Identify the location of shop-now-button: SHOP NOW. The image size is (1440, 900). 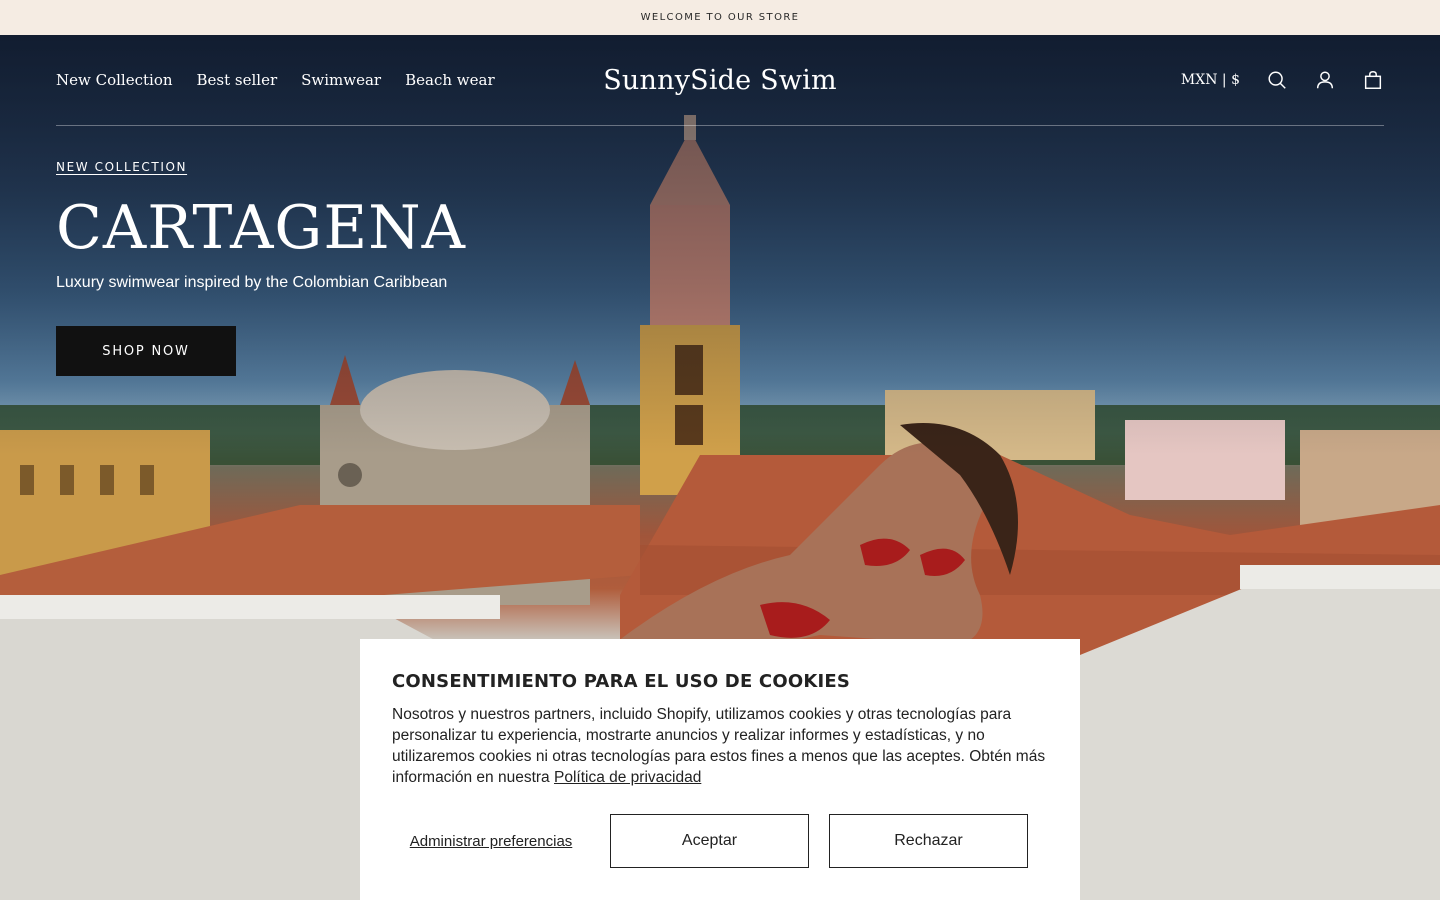
(146, 351).